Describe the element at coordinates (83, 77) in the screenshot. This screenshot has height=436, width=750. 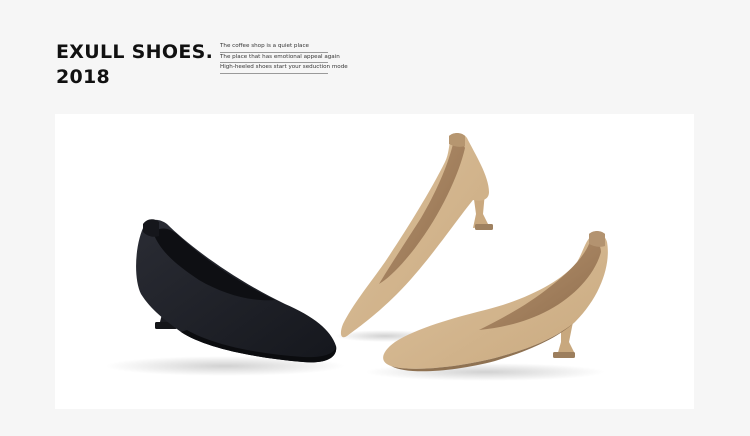
I see `brand-title-line-2: 2018` at that location.